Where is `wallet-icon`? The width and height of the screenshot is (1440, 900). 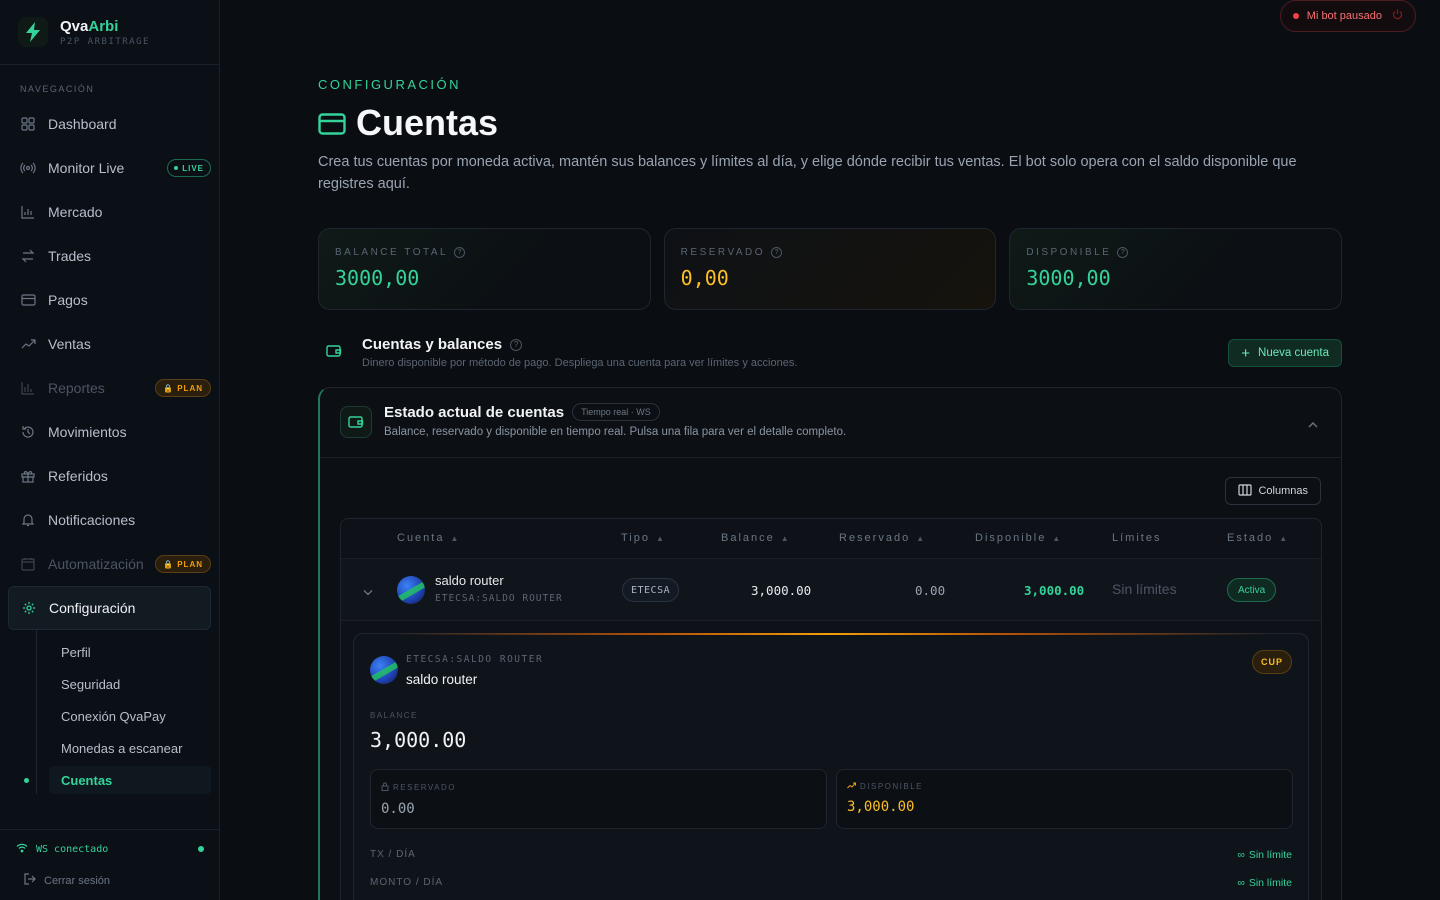
wallet-icon is located at coordinates (334, 353).